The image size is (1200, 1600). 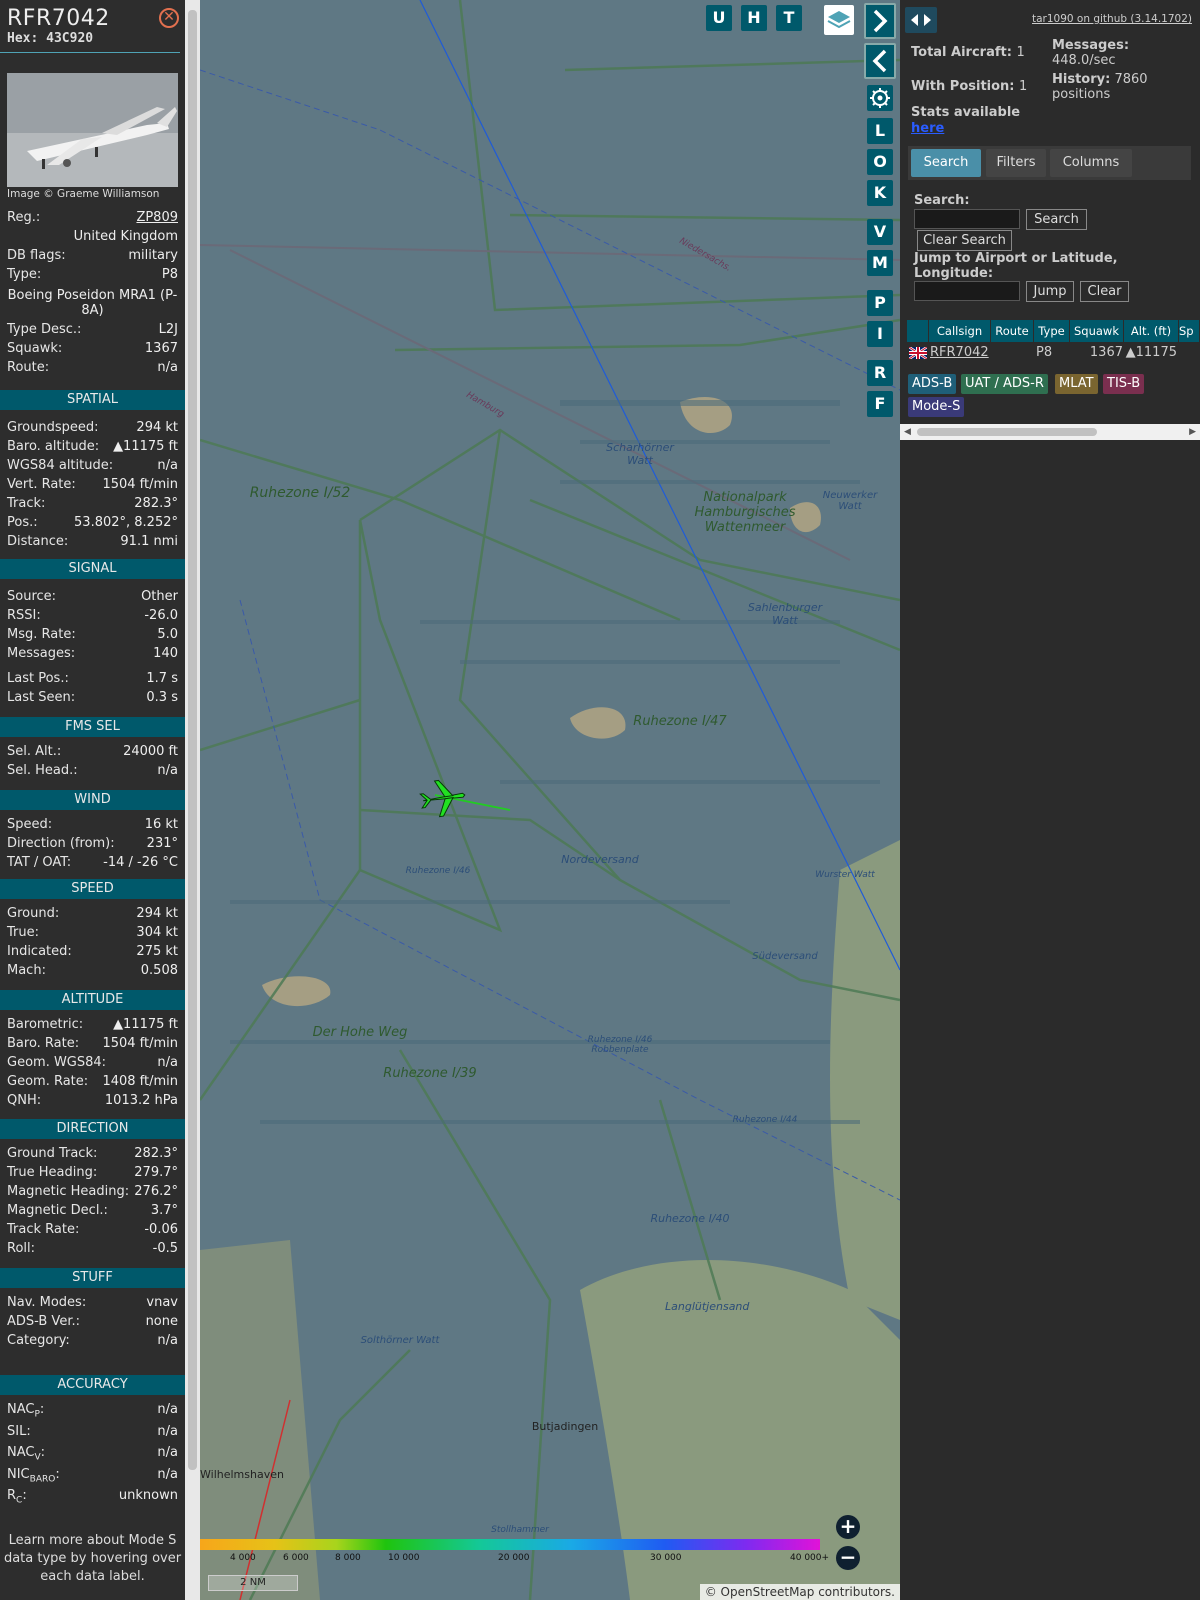 What do you see at coordinates (880, 131) in the screenshot?
I see `map-button-l: L` at bounding box center [880, 131].